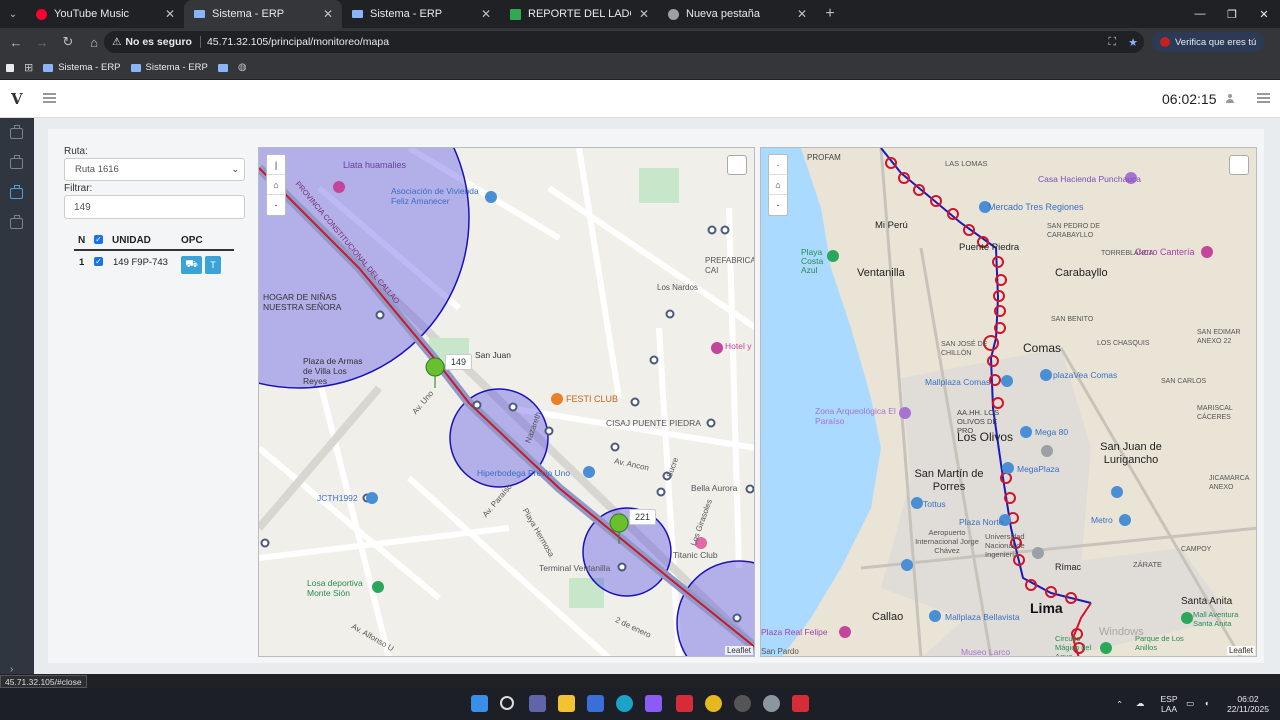  I want to click on bookmark-star-icon: ★, so click(1133, 42).